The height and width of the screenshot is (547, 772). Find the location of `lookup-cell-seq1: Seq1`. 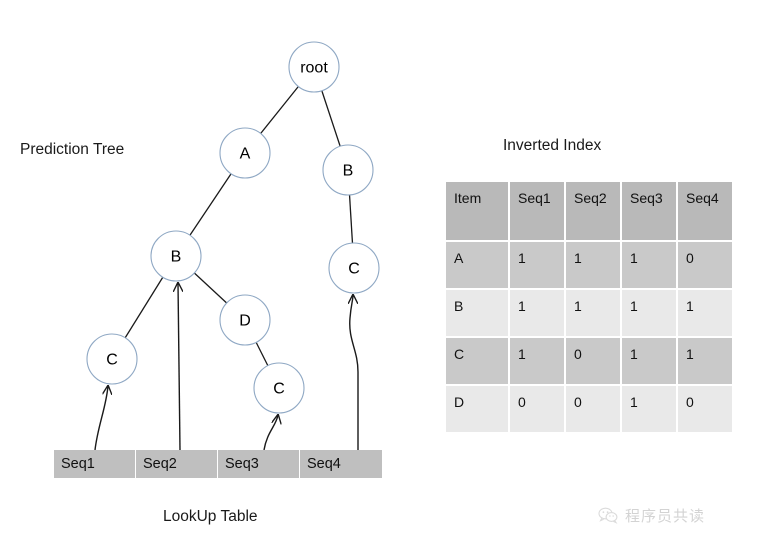

lookup-cell-seq1: Seq1 is located at coordinates (95, 464).